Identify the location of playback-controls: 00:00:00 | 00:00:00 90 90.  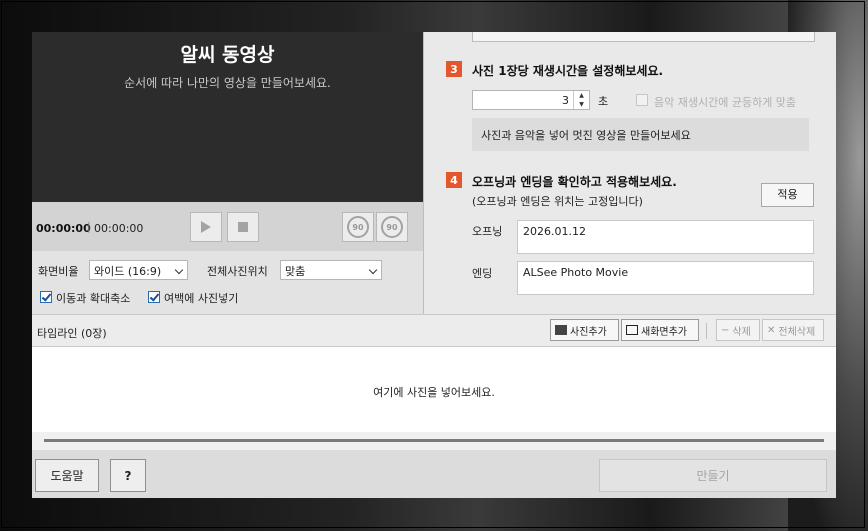
(227, 226).